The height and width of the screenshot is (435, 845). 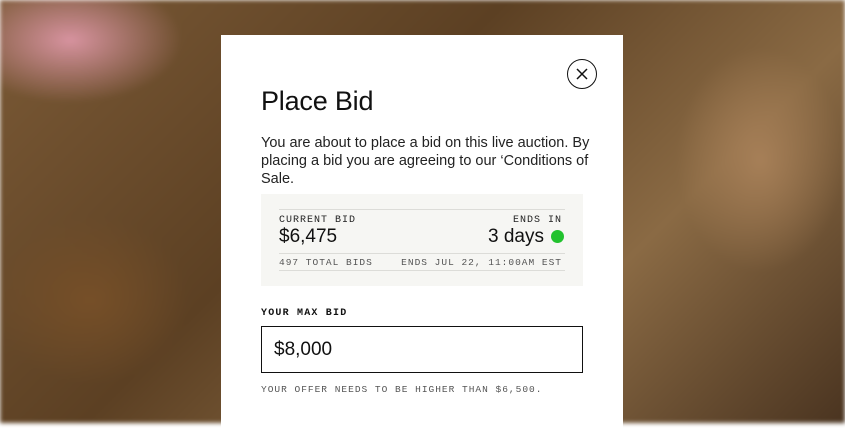 I want to click on close-button, so click(x=582, y=74).